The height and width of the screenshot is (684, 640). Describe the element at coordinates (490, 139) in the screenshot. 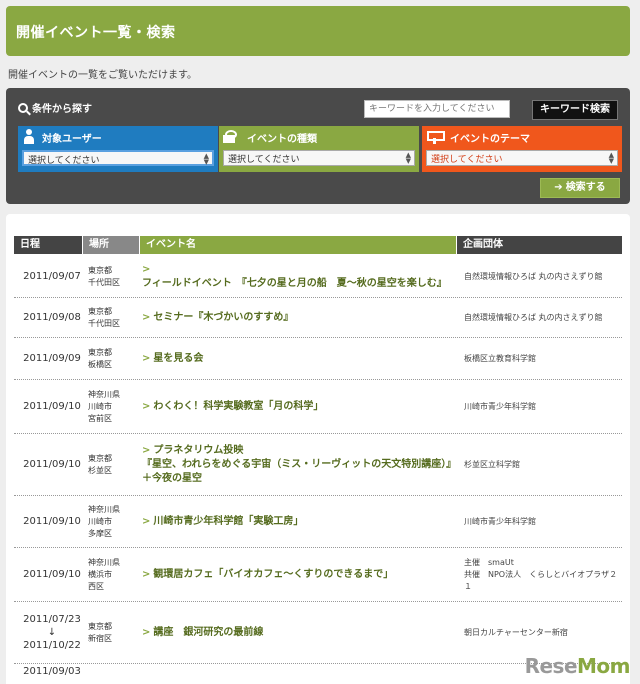

I see `filter-label: イベントのテーマ` at that location.